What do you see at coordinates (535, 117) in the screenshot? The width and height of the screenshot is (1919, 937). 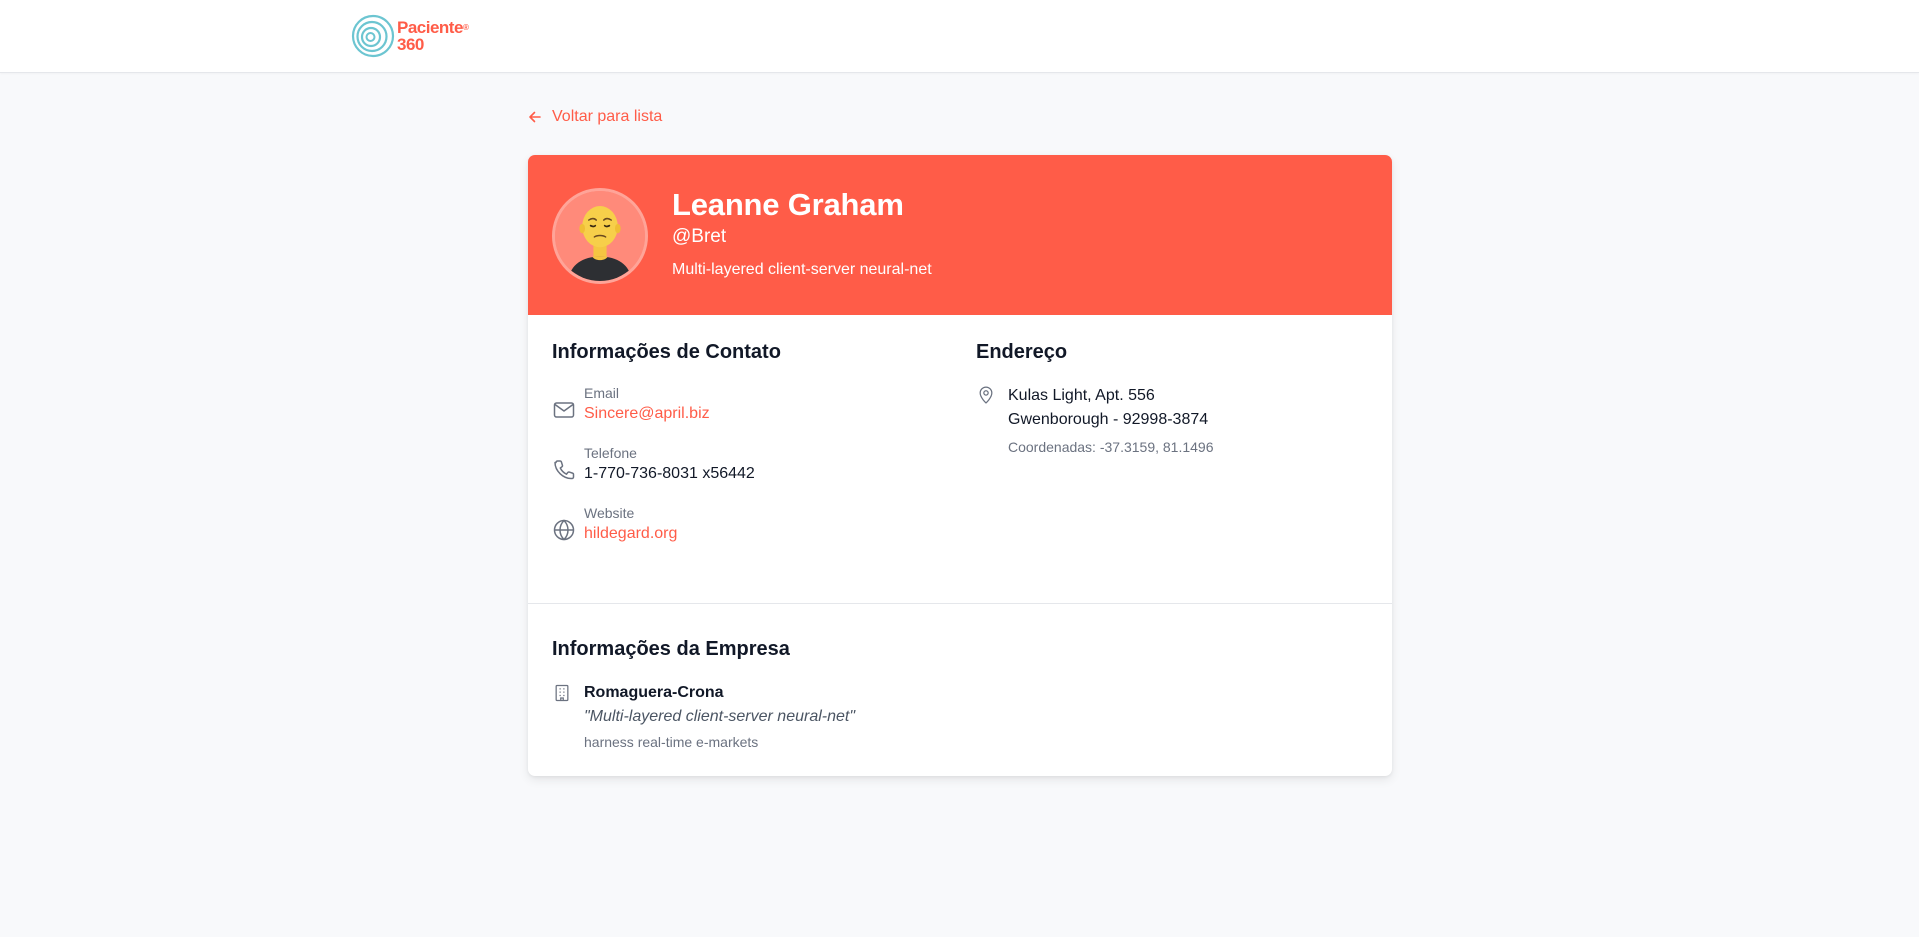 I see `arrow-left-icon` at bounding box center [535, 117].